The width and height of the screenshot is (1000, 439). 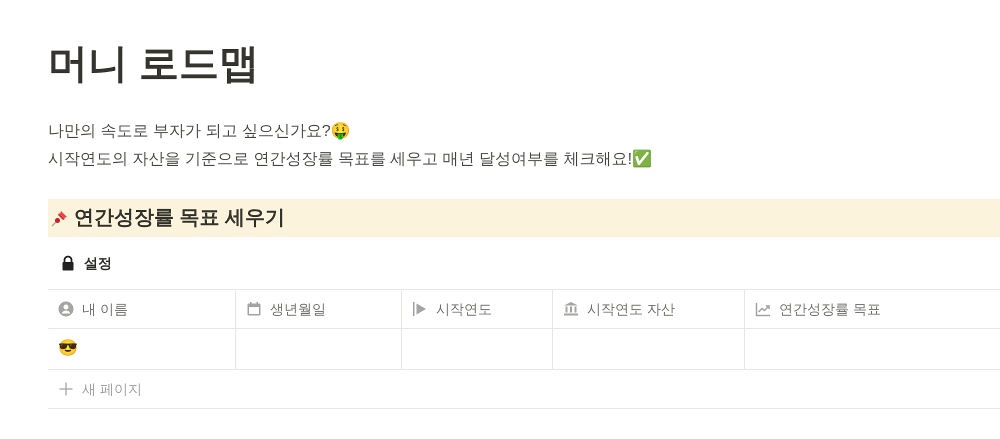 What do you see at coordinates (351, 159) in the screenshot?
I see `description-line: 시작연도의 자산을 기준으로 연간성장률 목표를 세우고 매년 달성여부를 체크해요!✅` at bounding box center [351, 159].